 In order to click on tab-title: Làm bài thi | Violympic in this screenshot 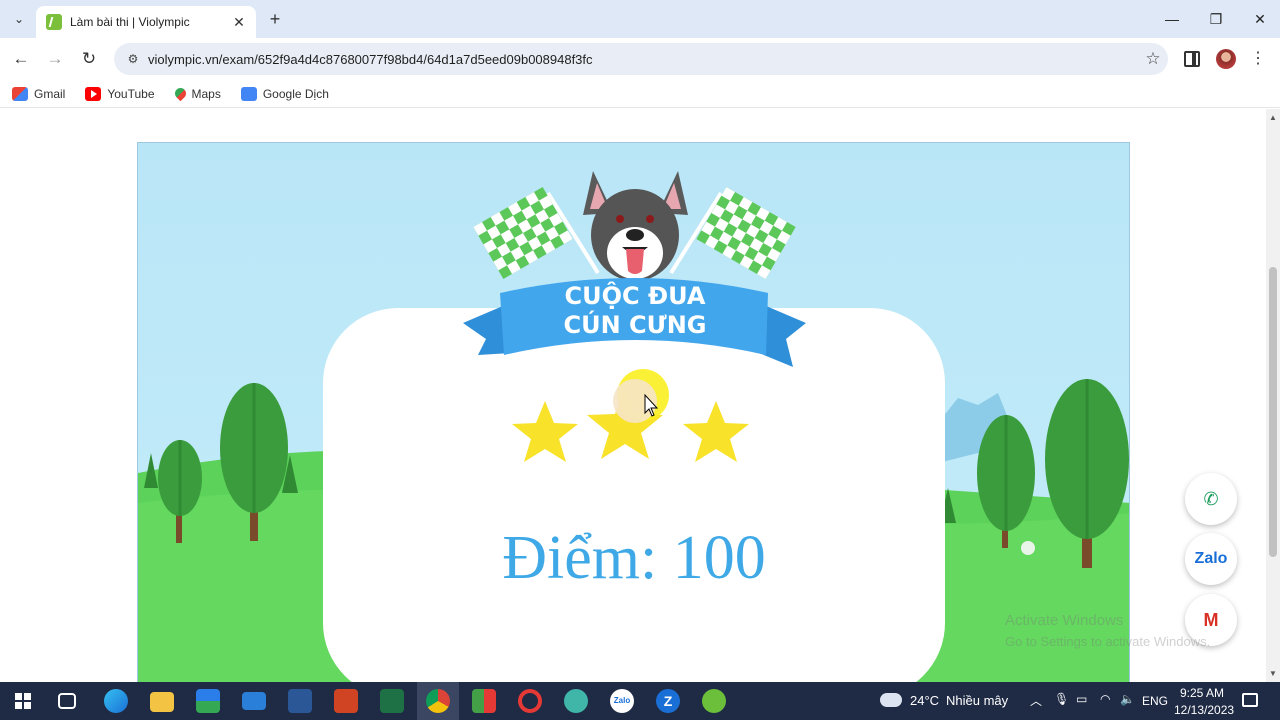, I will do `click(130, 22)`.